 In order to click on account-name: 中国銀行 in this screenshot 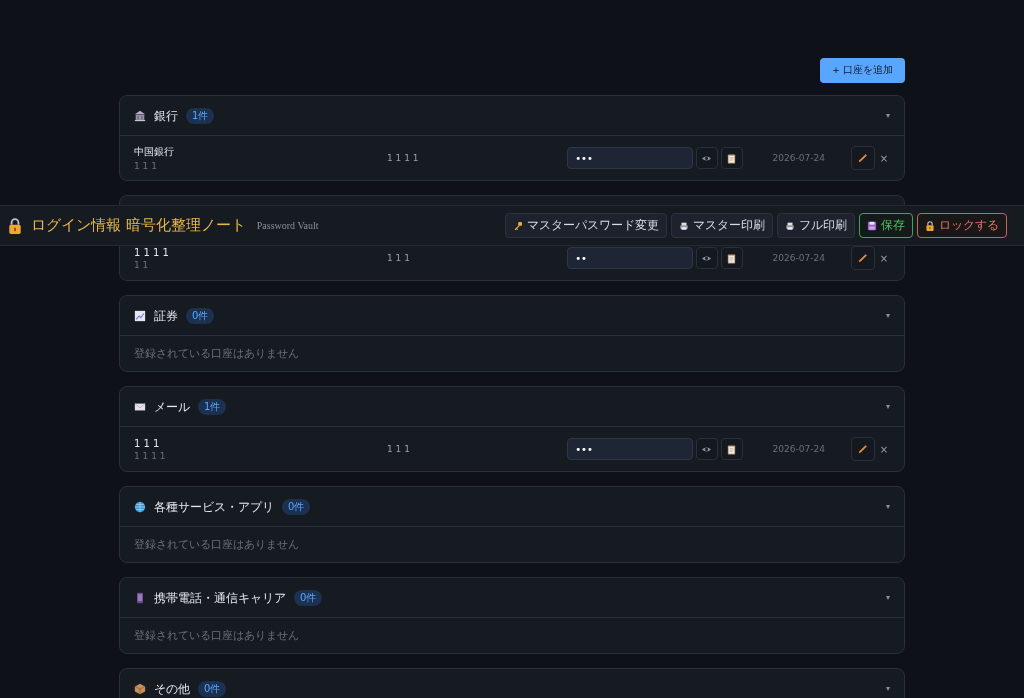, I will do `click(154, 152)`.